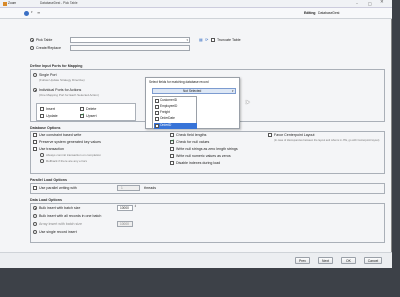 The height and width of the screenshot is (297, 400). Describe the element at coordinates (135, 206) in the screenshot. I see `stepper-icon: ⇕` at that location.